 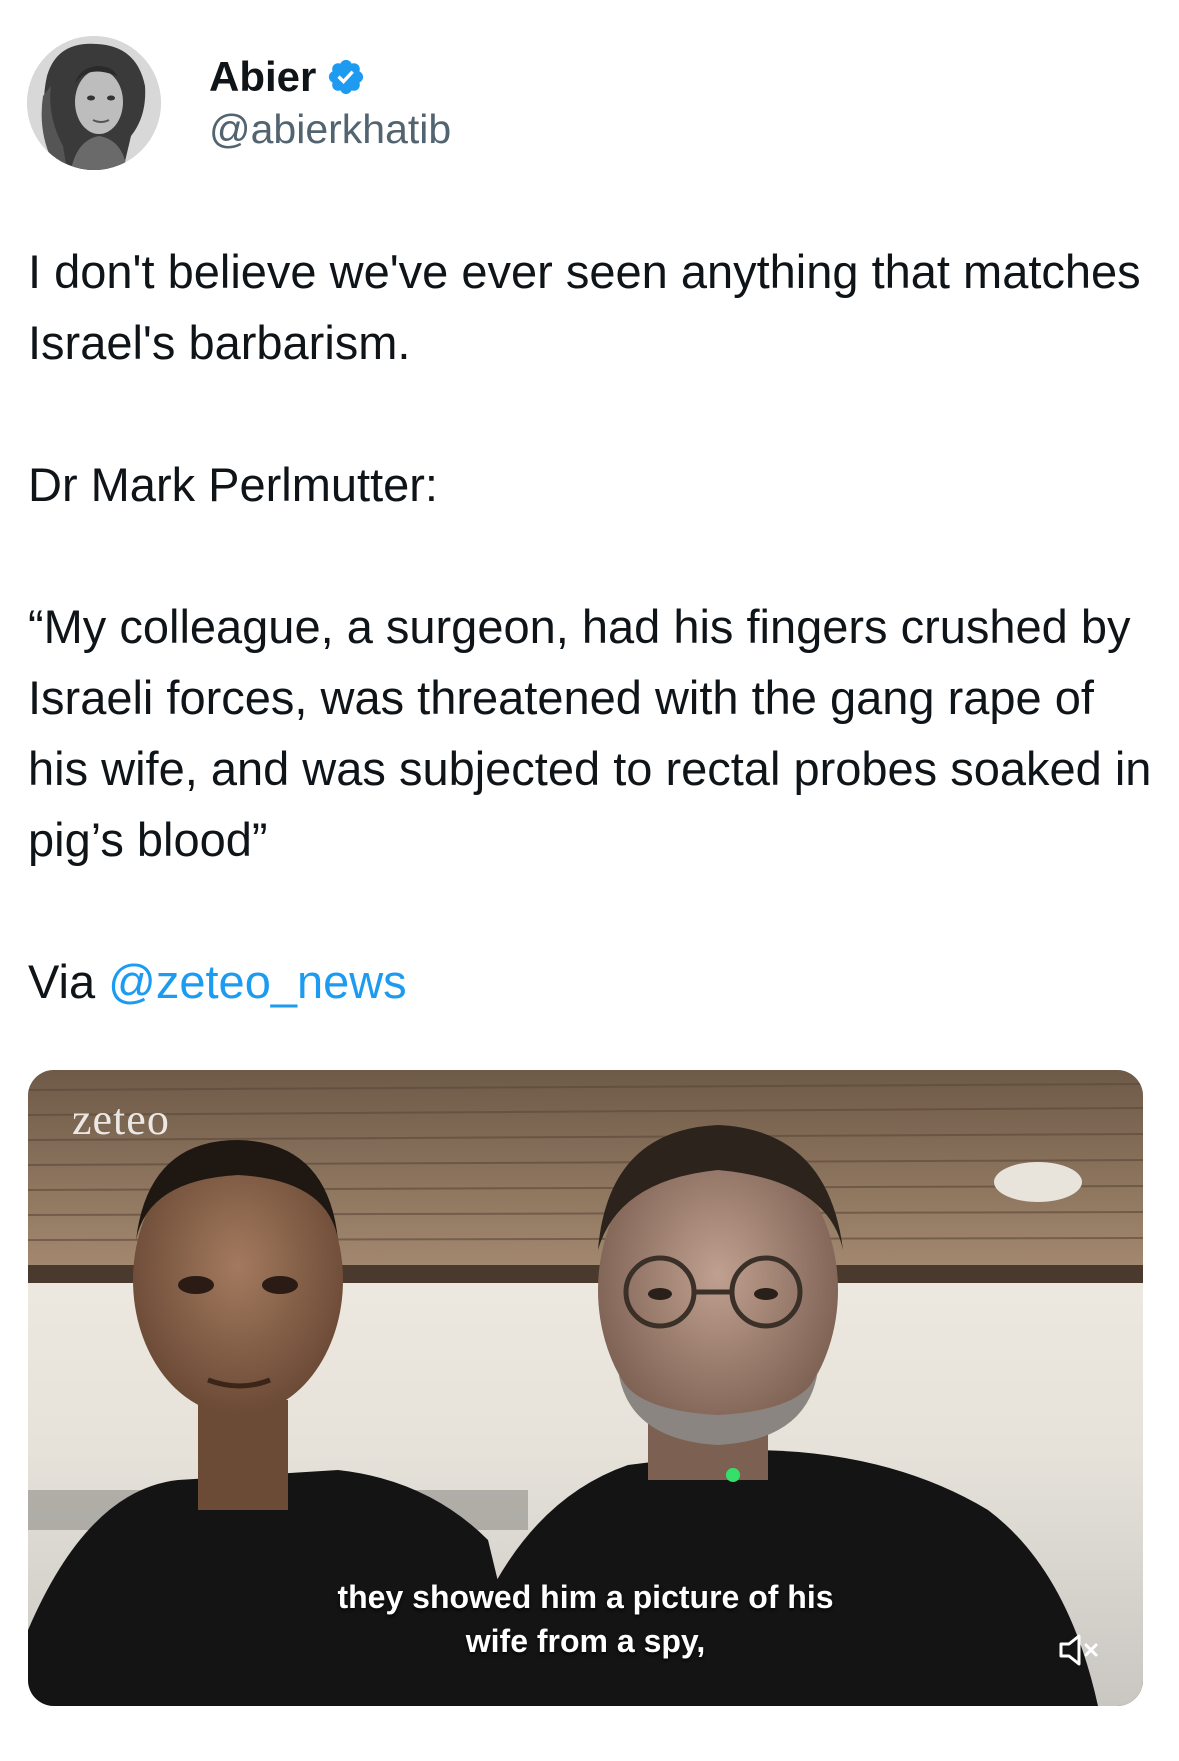 What do you see at coordinates (121, 1119) in the screenshot?
I see `video-watermark: zeteo` at bounding box center [121, 1119].